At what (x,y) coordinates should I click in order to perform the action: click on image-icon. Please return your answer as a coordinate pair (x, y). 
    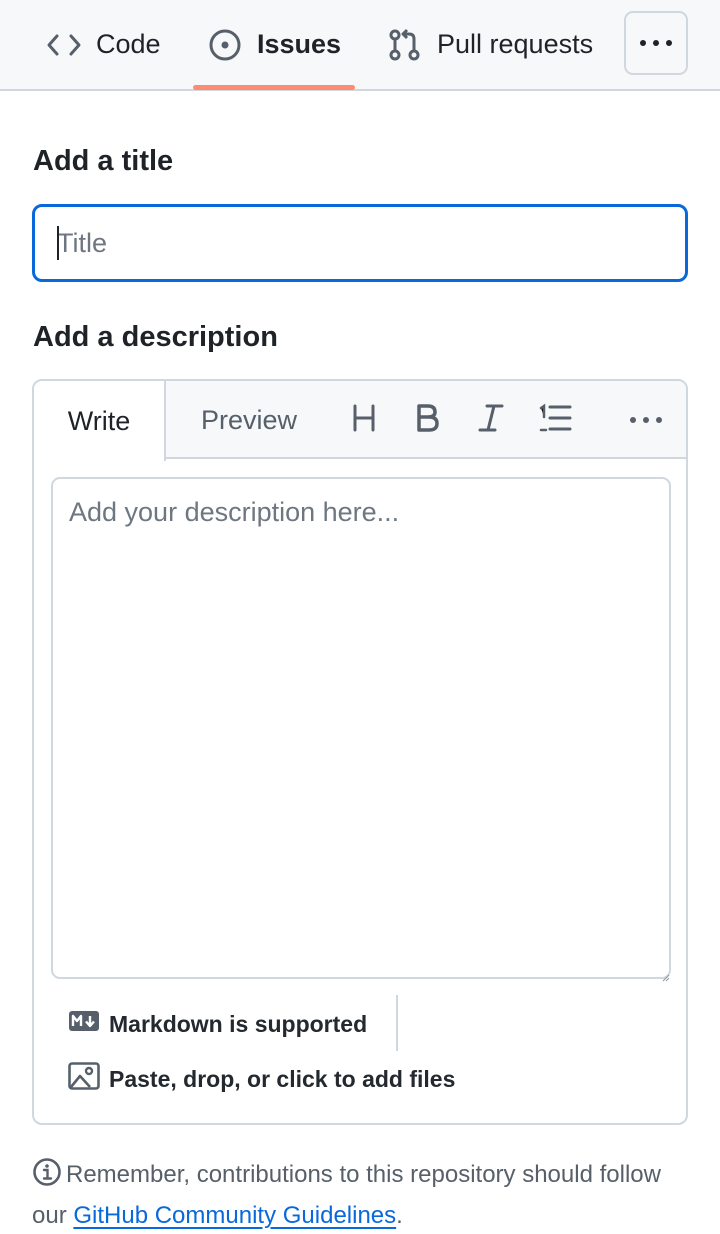
    Looking at the image, I should click on (84, 1079).